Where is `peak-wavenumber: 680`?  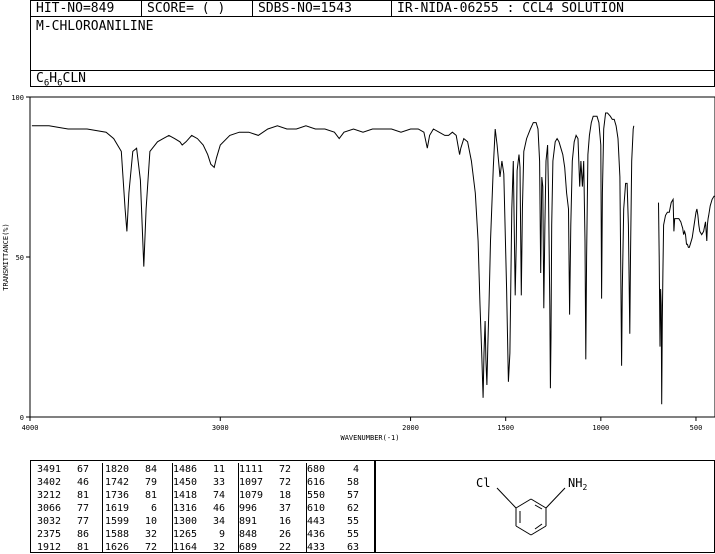 peak-wavenumber: 680 is located at coordinates (323, 469).